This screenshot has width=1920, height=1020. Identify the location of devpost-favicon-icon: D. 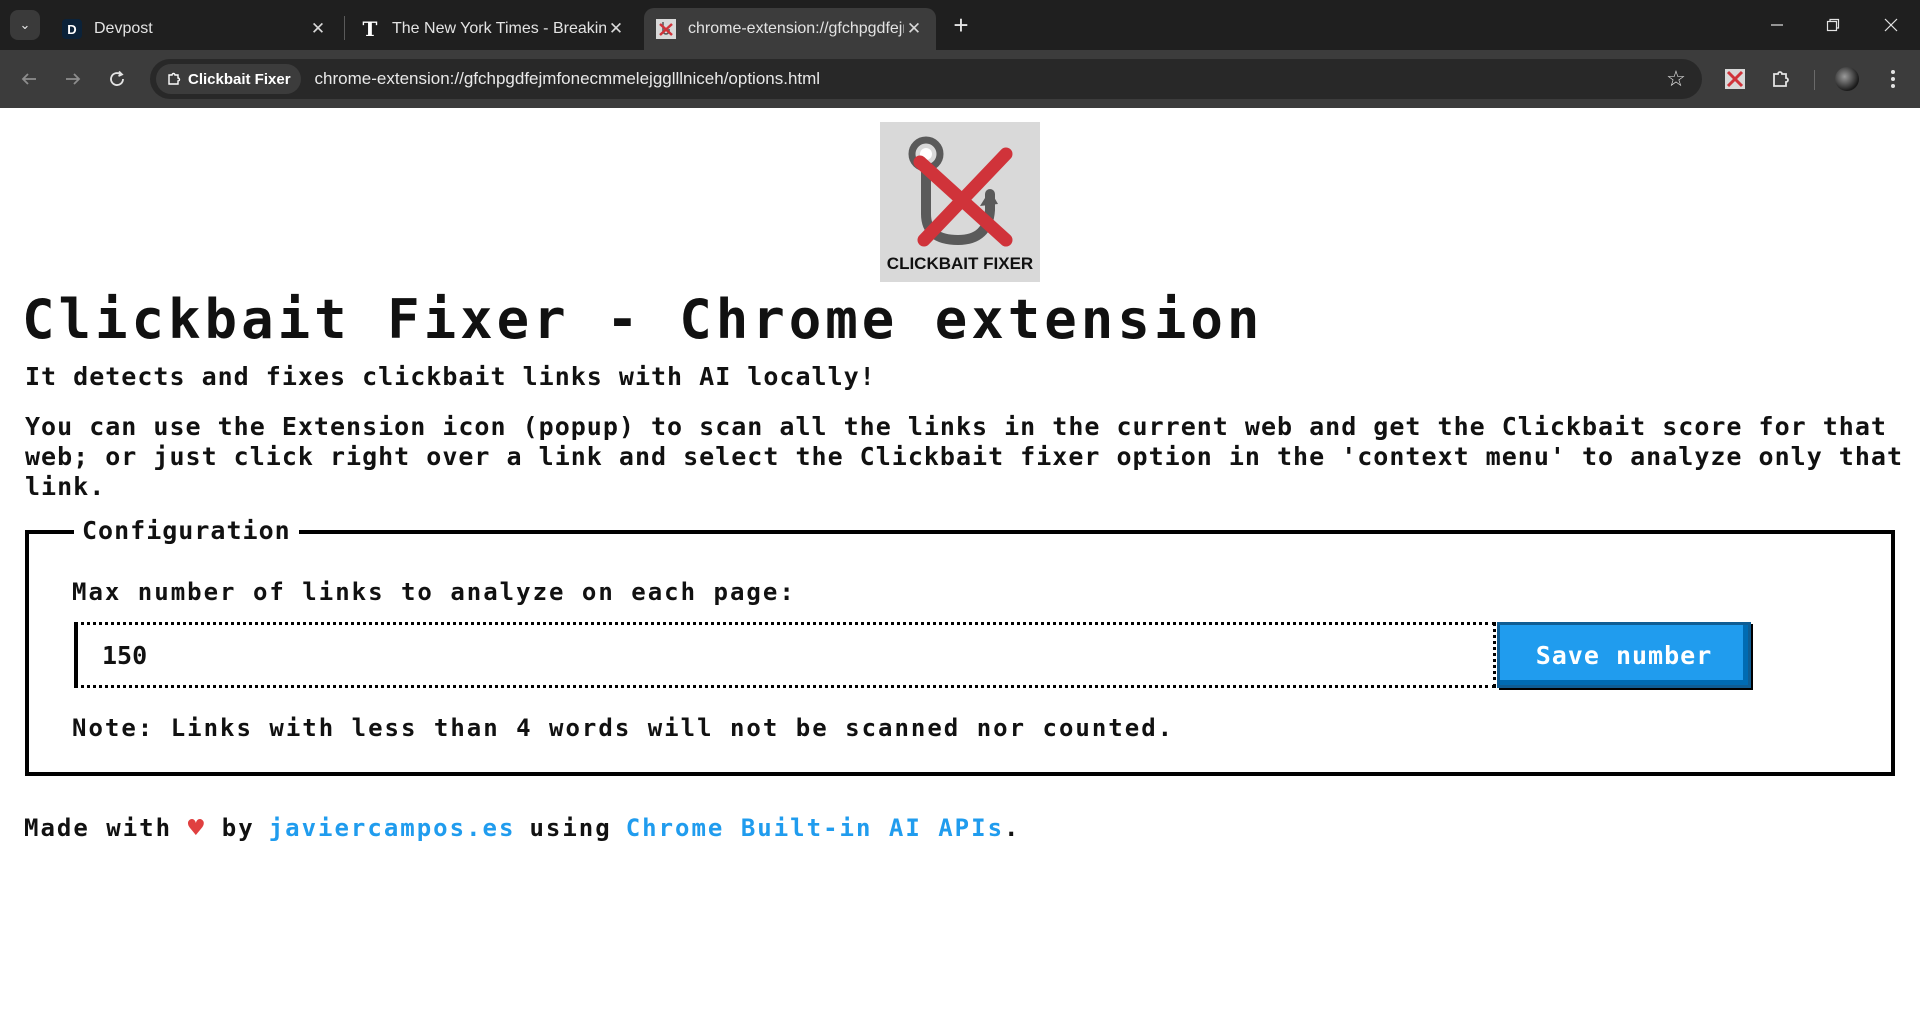
(72, 29).